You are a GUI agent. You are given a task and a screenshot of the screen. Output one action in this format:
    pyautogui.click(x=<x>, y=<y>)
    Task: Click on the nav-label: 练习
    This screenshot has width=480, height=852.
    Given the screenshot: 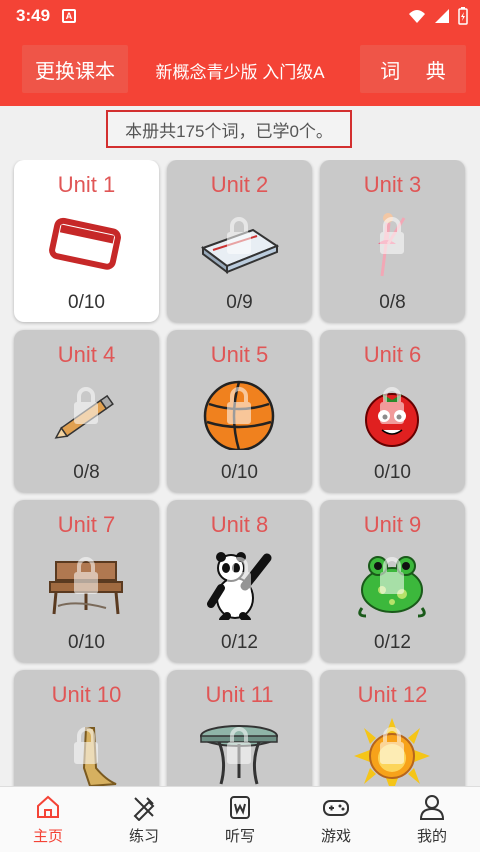 What is the action you would take?
    pyautogui.click(x=143, y=836)
    